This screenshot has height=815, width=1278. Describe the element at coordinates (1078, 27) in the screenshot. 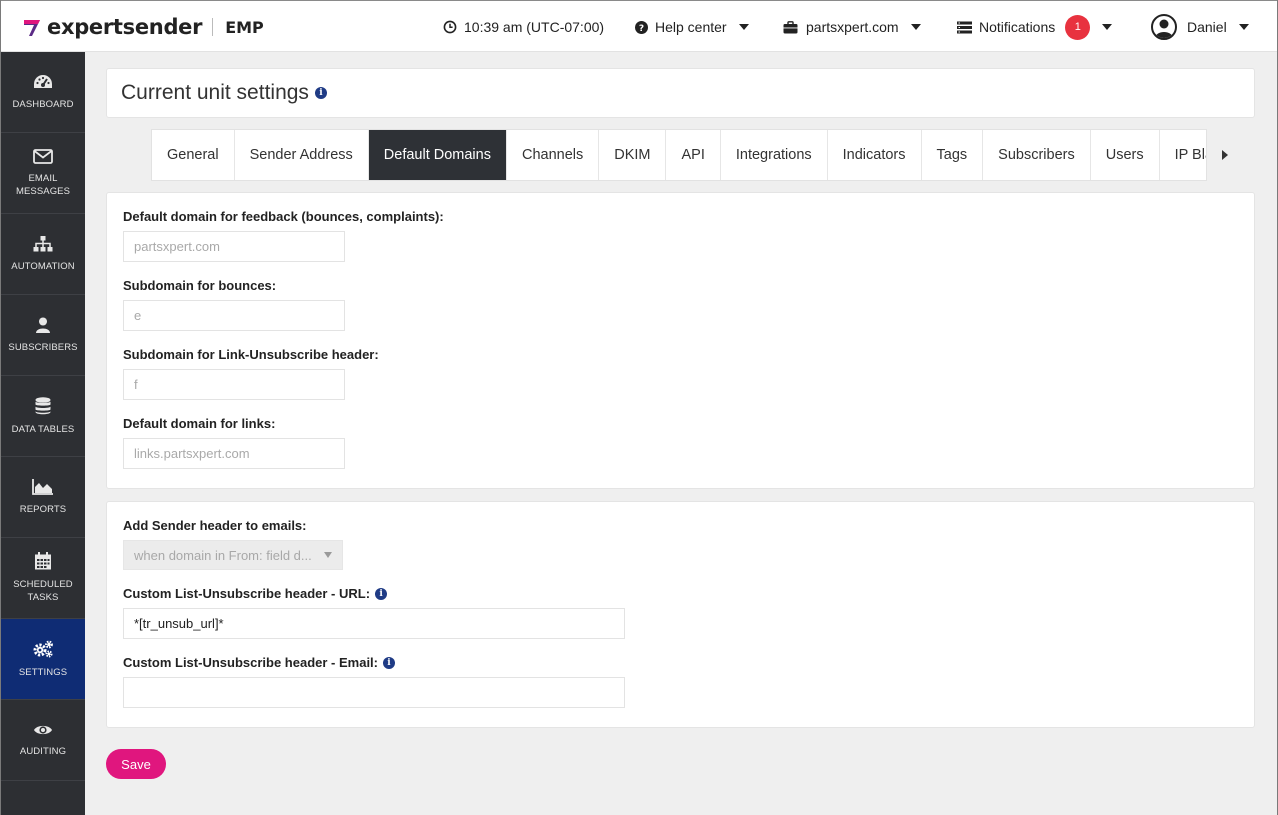

I see `notification-count-badge: 1` at that location.